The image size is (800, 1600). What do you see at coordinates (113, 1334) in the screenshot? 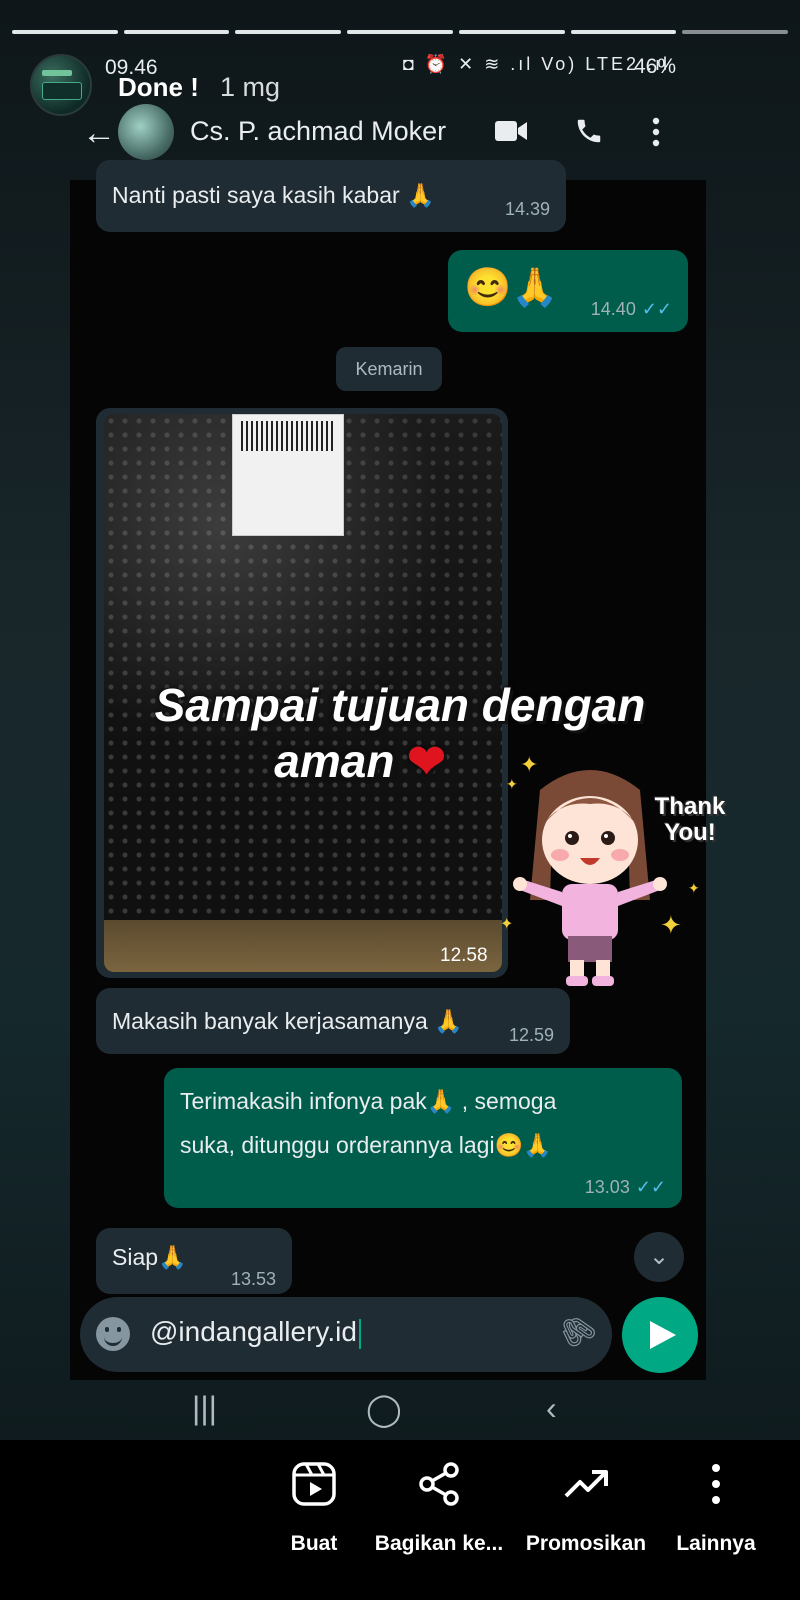
I see `emoji-icon` at bounding box center [113, 1334].